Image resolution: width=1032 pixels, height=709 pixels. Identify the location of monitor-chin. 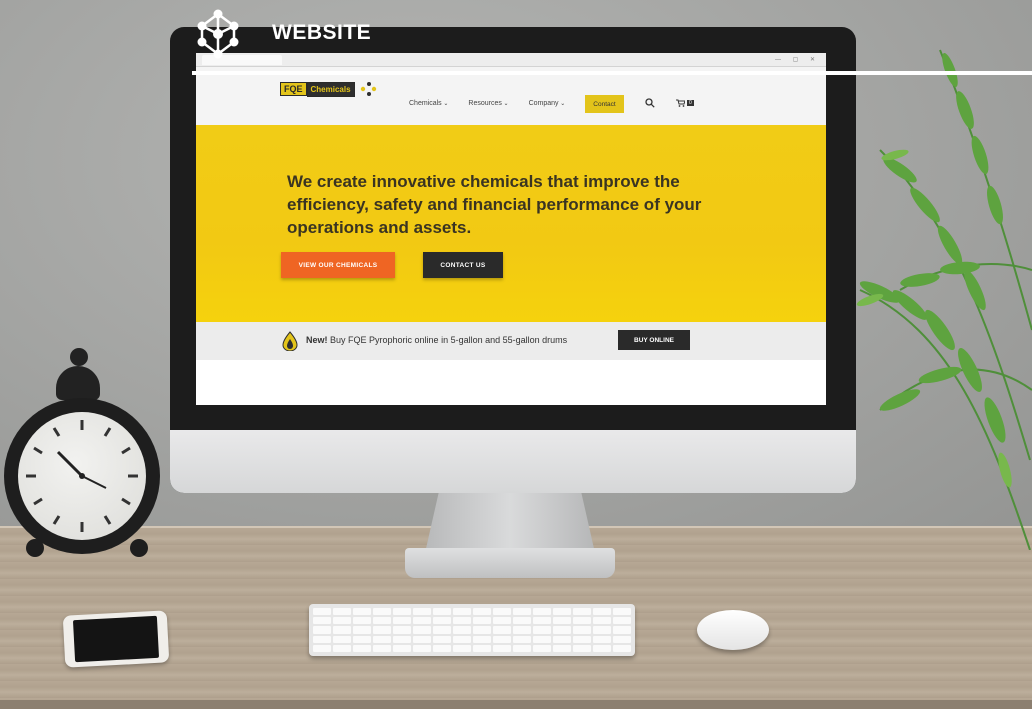
(513, 461).